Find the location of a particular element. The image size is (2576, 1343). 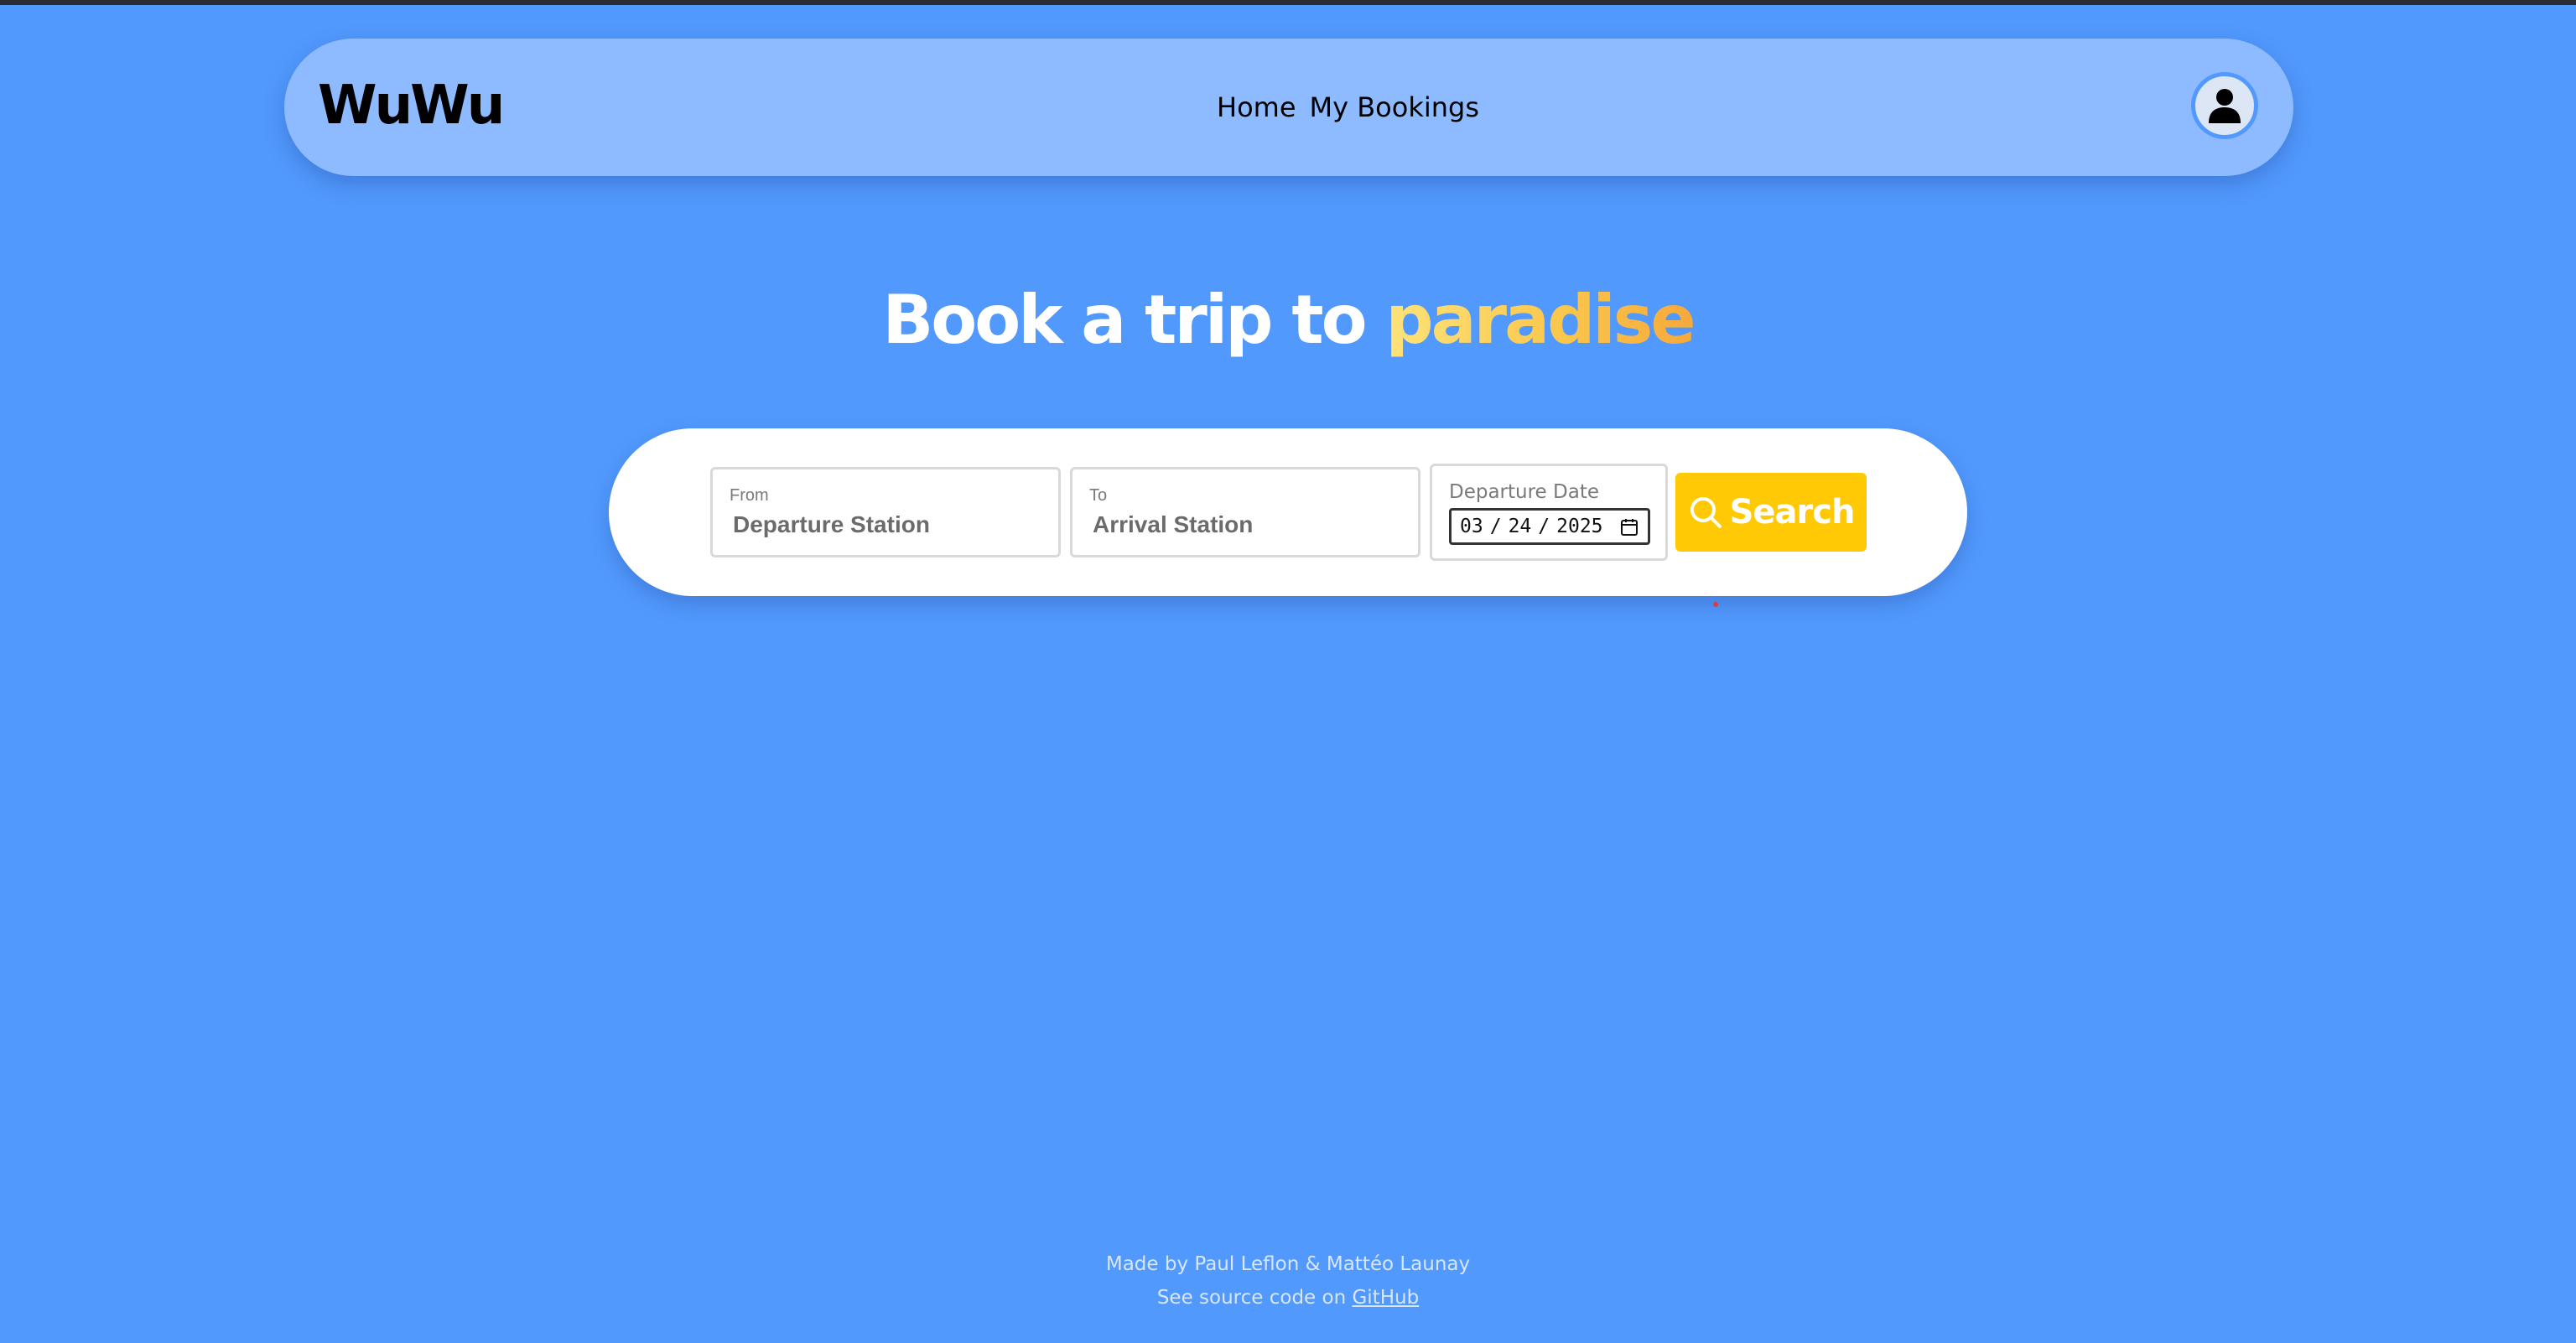

date-month: 03 is located at coordinates (1471, 526).